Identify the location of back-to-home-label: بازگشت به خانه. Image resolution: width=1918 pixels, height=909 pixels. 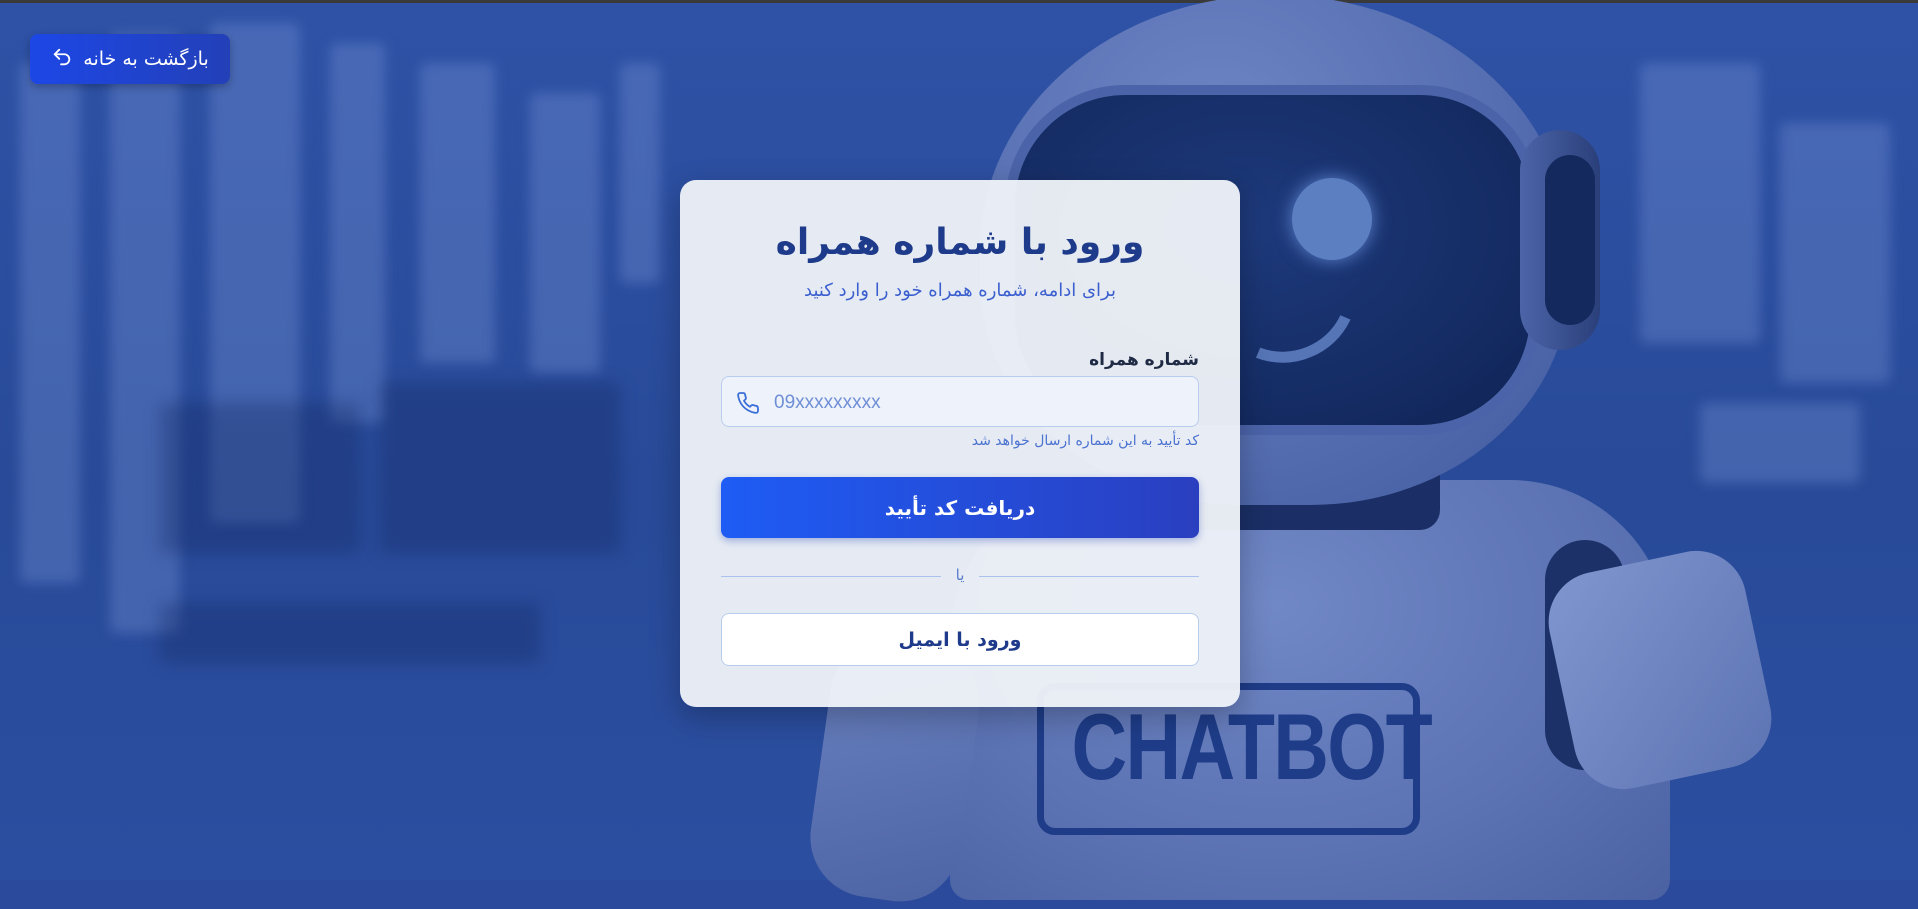
(146, 59).